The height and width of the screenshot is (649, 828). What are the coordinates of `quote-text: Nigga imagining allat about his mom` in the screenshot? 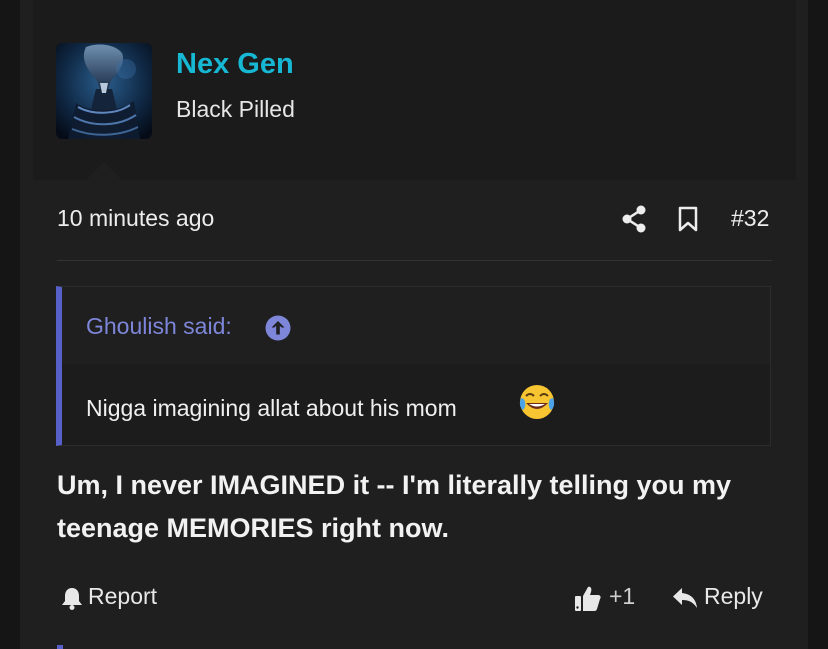 It's located at (271, 408).